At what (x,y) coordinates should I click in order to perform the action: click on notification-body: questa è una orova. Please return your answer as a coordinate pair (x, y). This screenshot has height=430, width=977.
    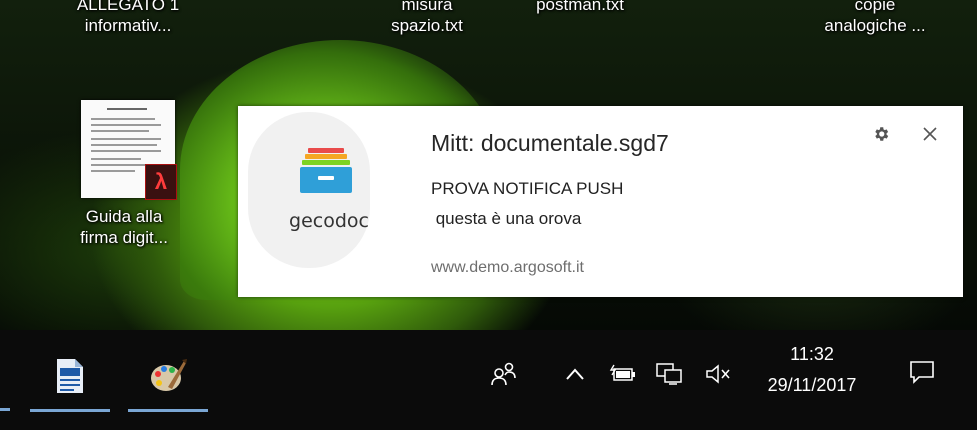
    Looking at the image, I should click on (506, 218).